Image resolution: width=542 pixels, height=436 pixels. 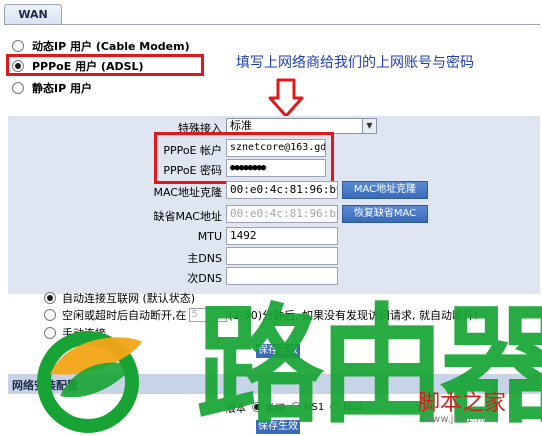 I want to click on mac-clone-input: 00:e0:4c:81:96:b9, so click(x=282, y=190).